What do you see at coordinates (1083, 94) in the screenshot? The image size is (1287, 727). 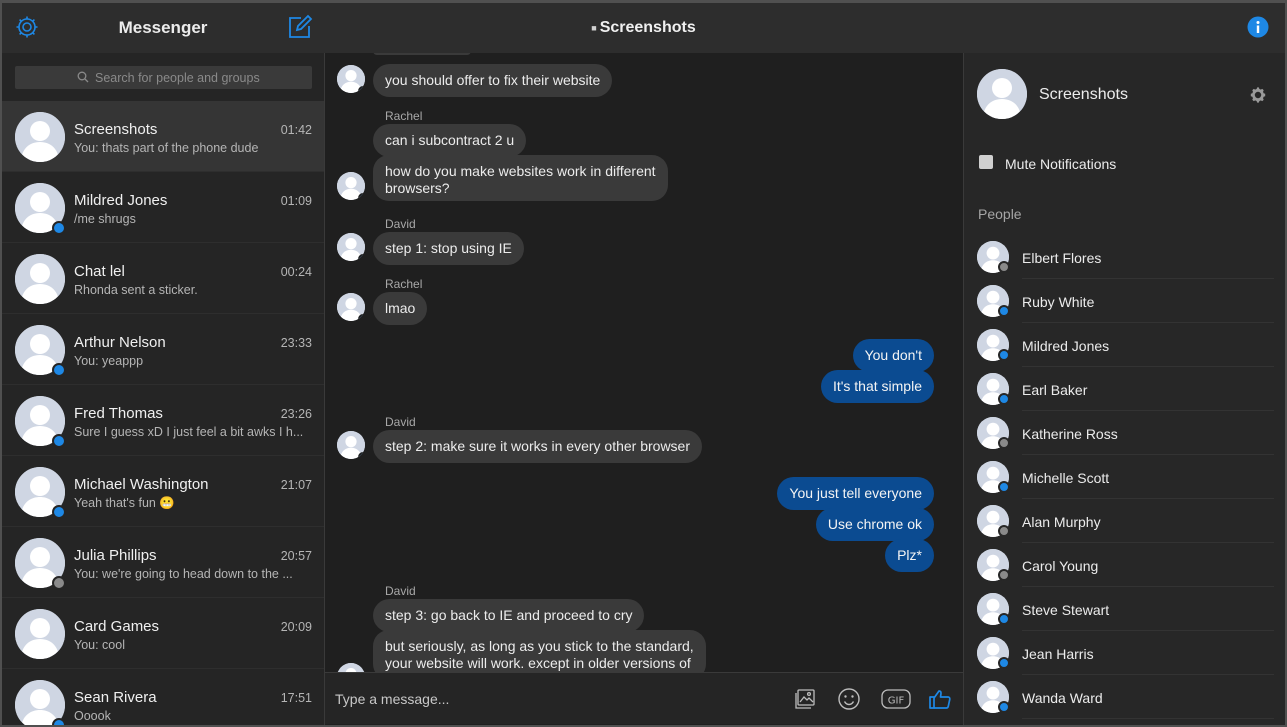 I see `group-name: Screenshots` at bounding box center [1083, 94].